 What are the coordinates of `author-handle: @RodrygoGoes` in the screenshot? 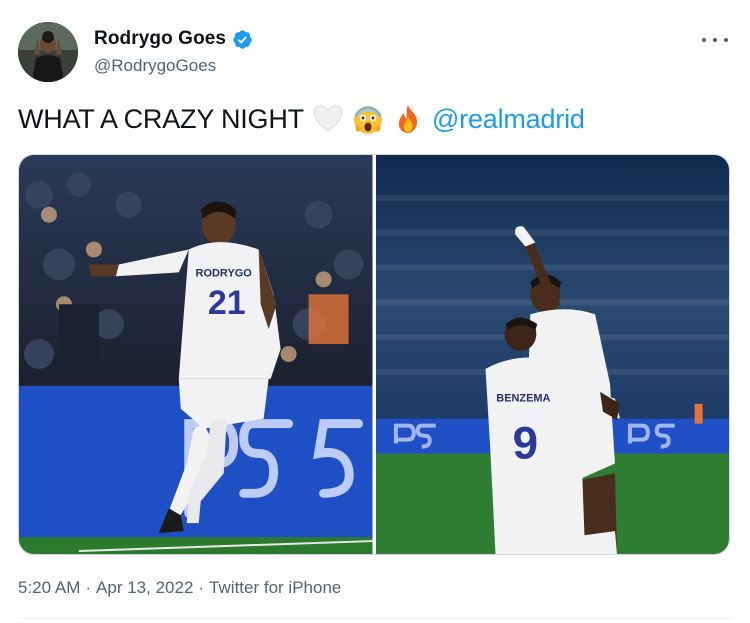 It's located at (155, 66).